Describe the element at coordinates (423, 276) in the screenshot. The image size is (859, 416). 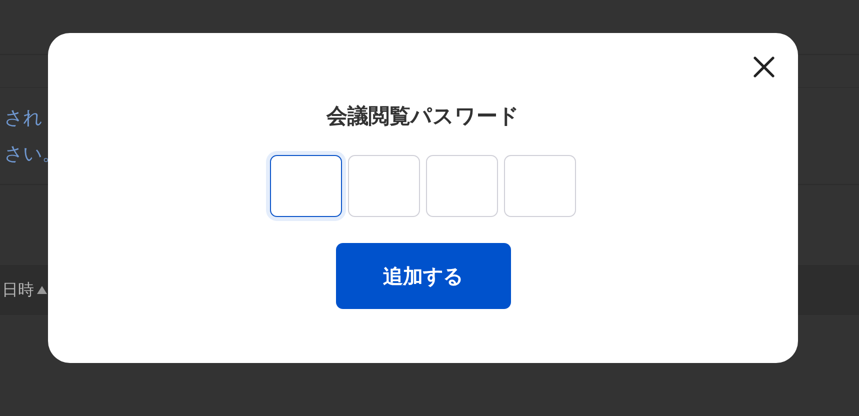
I see `add-button: 追加する` at that location.